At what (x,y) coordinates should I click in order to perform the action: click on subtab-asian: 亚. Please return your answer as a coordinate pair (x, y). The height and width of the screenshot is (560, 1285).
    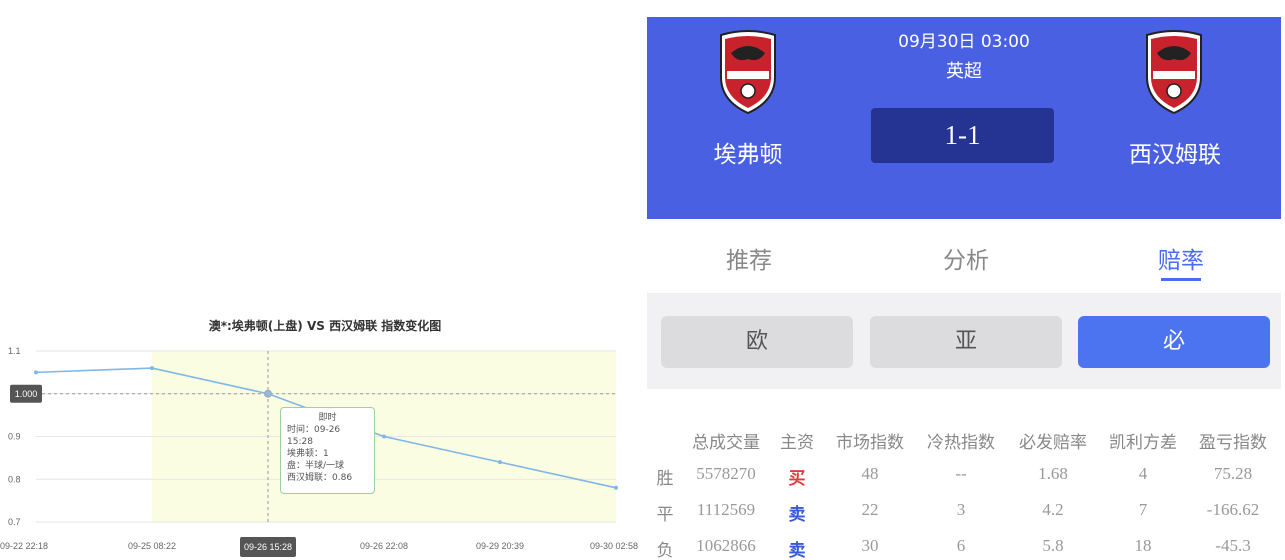
    Looking at the image, I should click on (966, 342).